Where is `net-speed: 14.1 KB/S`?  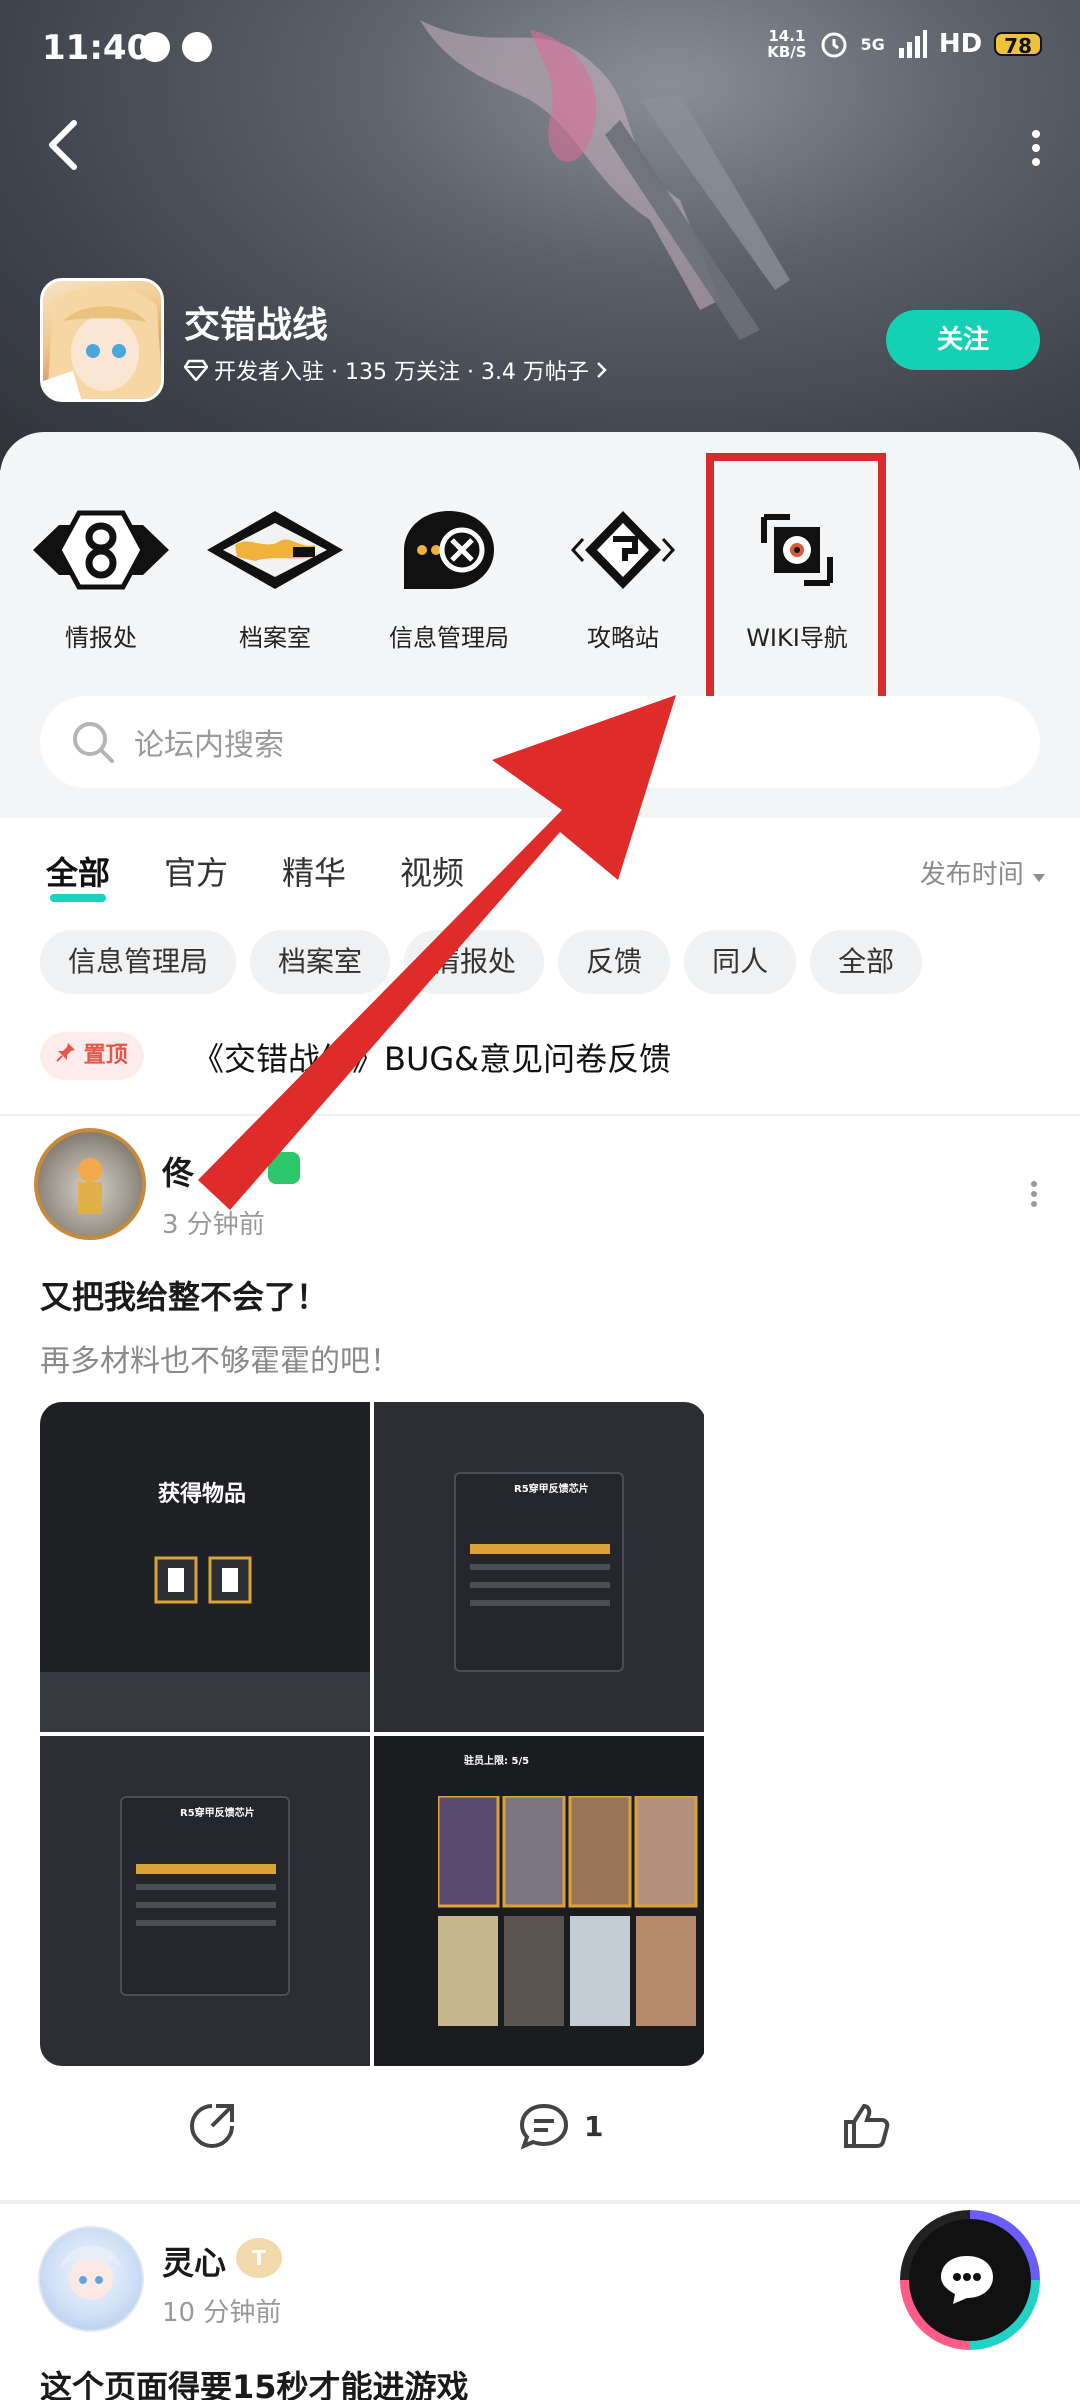
net-speed: 14.1 KB/S is located at coordinates (787, 44).